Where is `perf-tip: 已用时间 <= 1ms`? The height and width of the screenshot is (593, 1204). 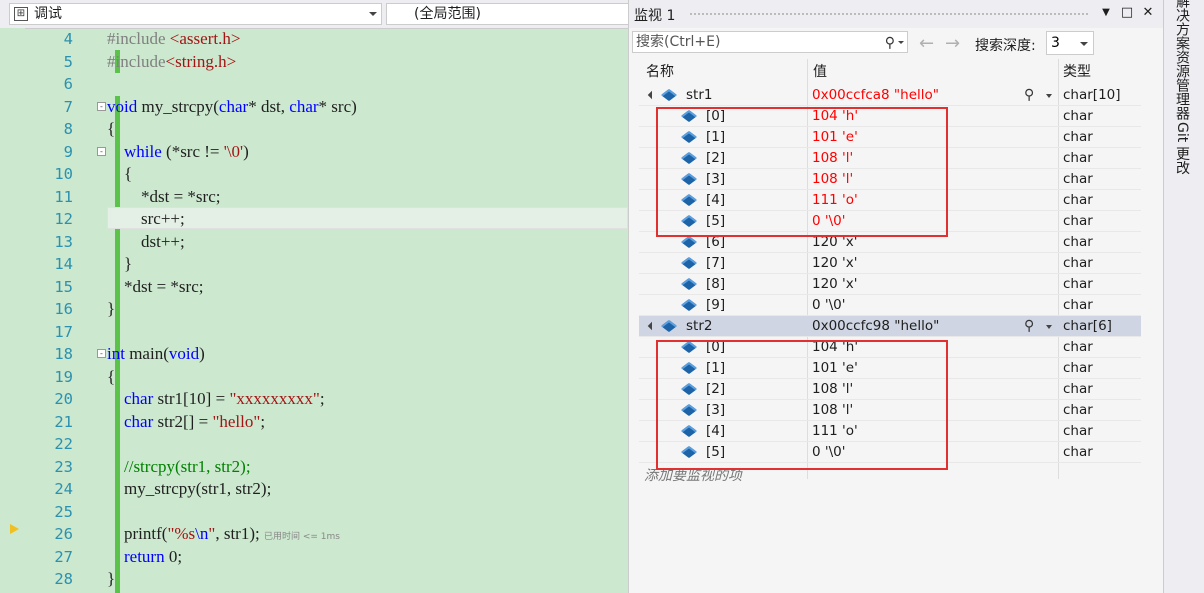 perf-tip: 已用时间 <= 1ms is located at coordinates (302, 537).